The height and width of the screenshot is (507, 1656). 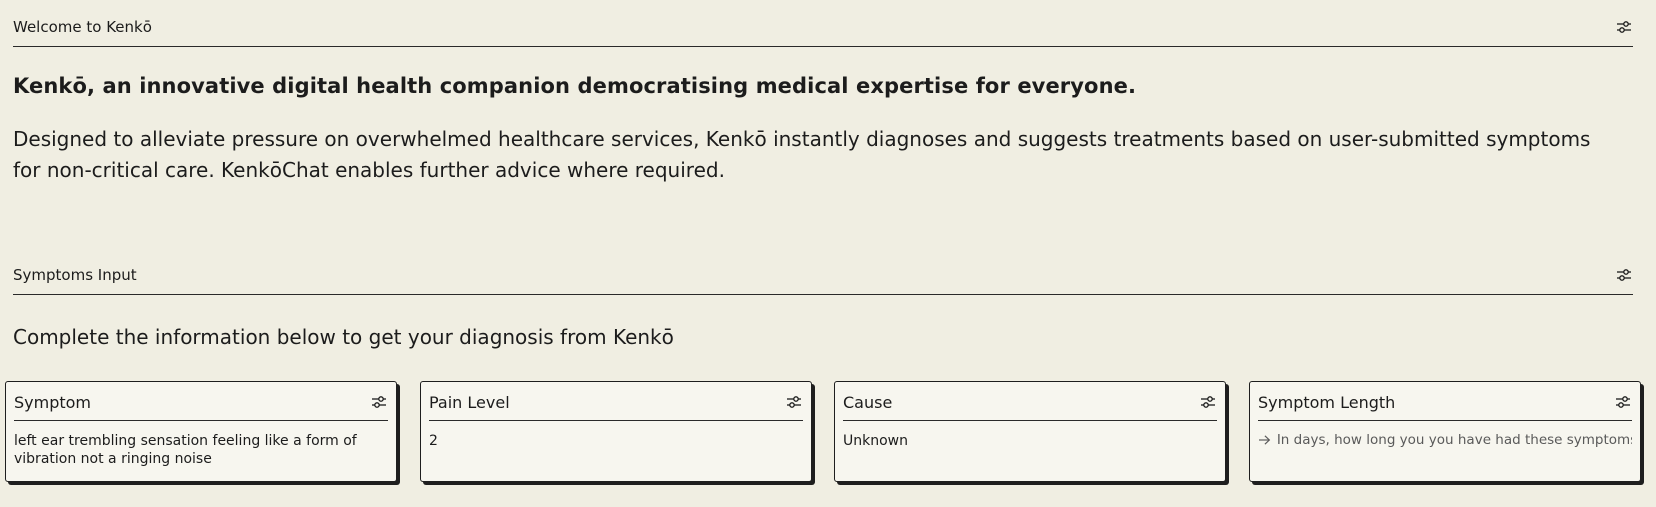 I want to click on card-header: Symptom, so click(x=201, y=402).